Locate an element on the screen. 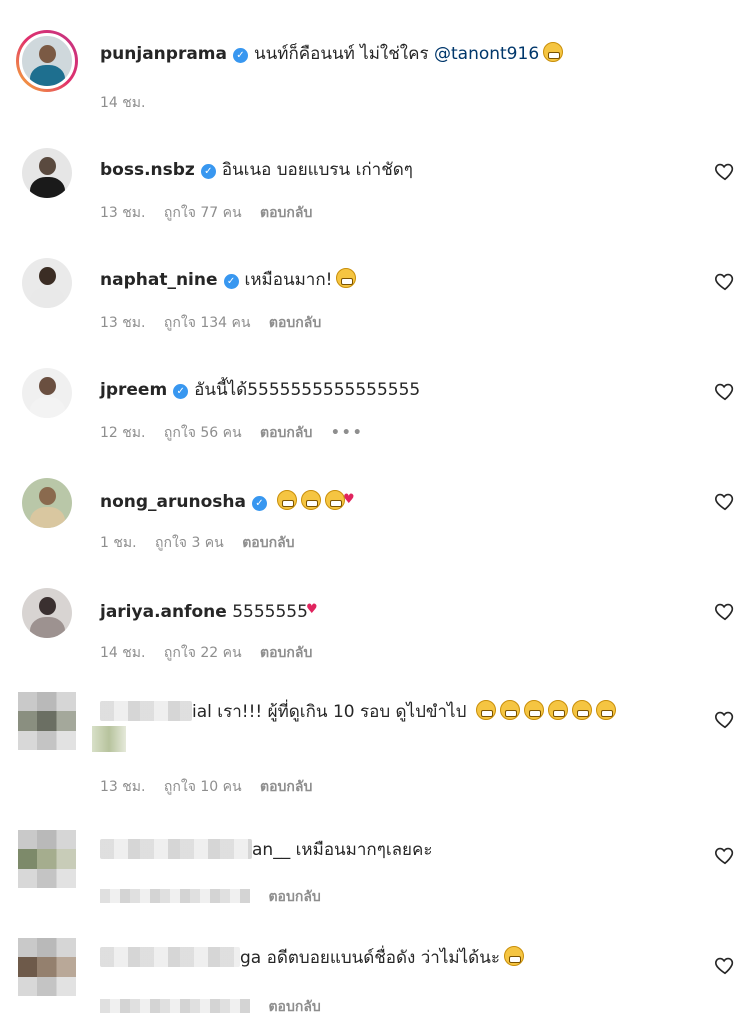 The image size is (754, 1024). comment-likes: ถูกใจ 77 คน is located at coordinates (203, 213).